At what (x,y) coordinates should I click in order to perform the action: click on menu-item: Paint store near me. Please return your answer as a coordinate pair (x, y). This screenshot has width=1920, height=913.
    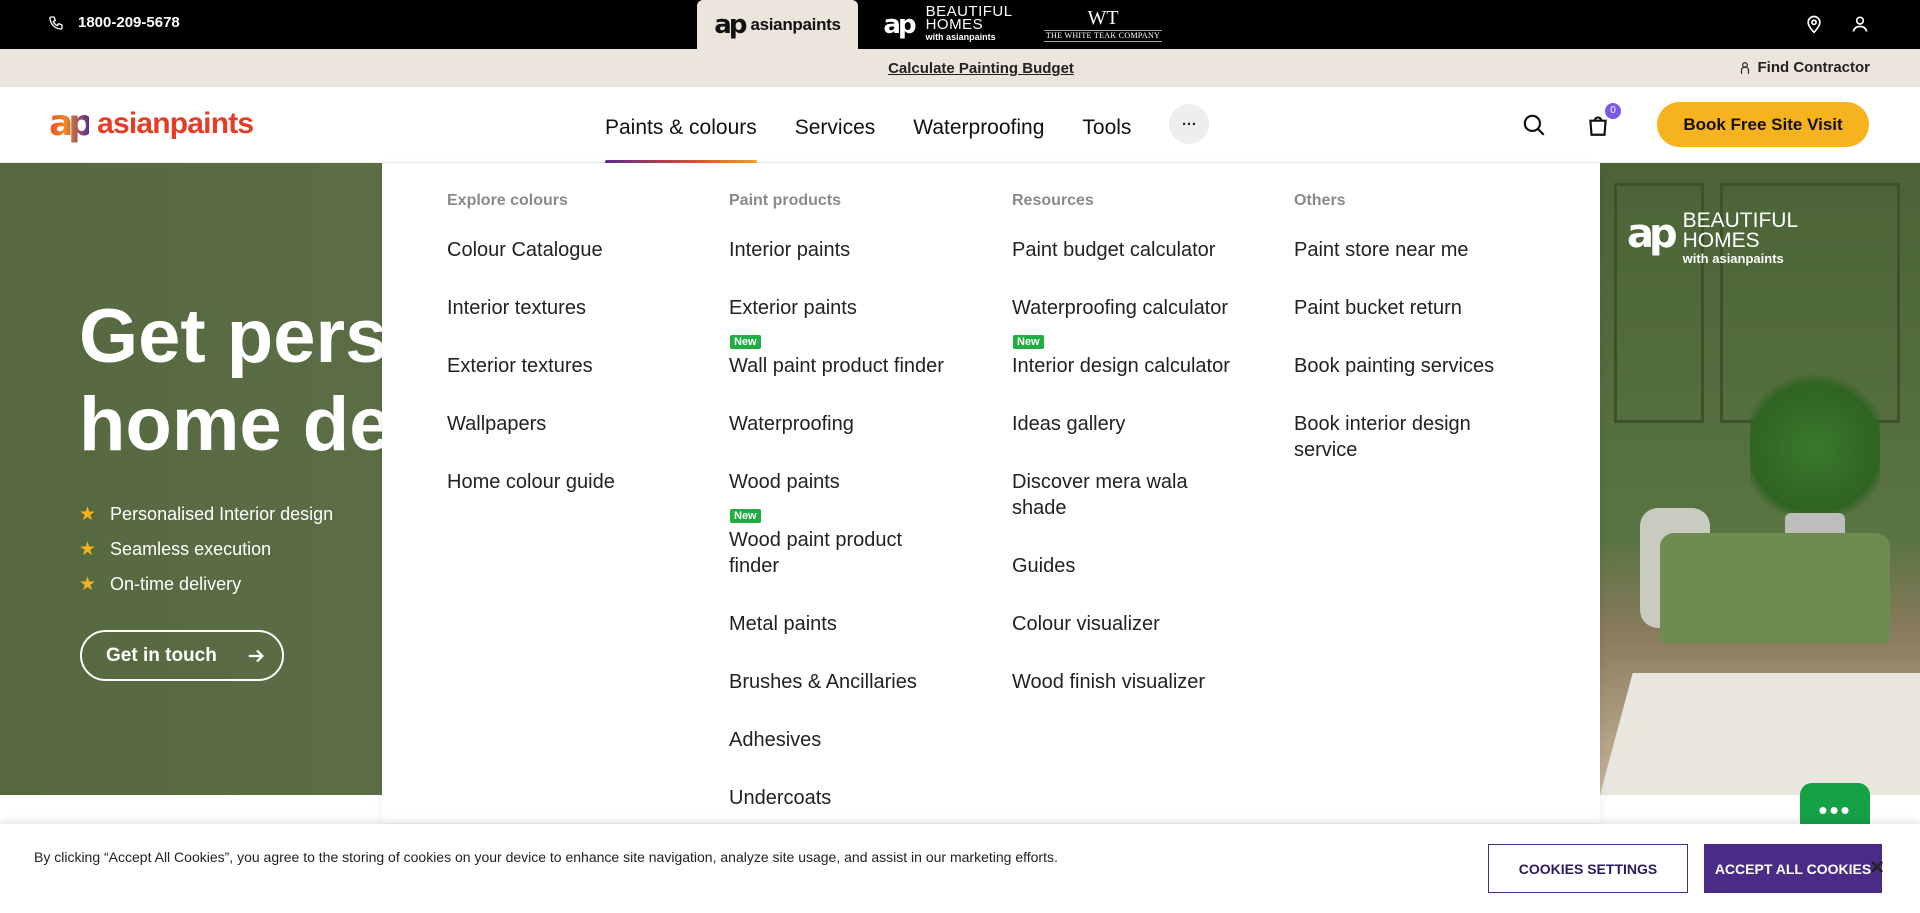
    Looking at the image, I should click on (1419, 250).